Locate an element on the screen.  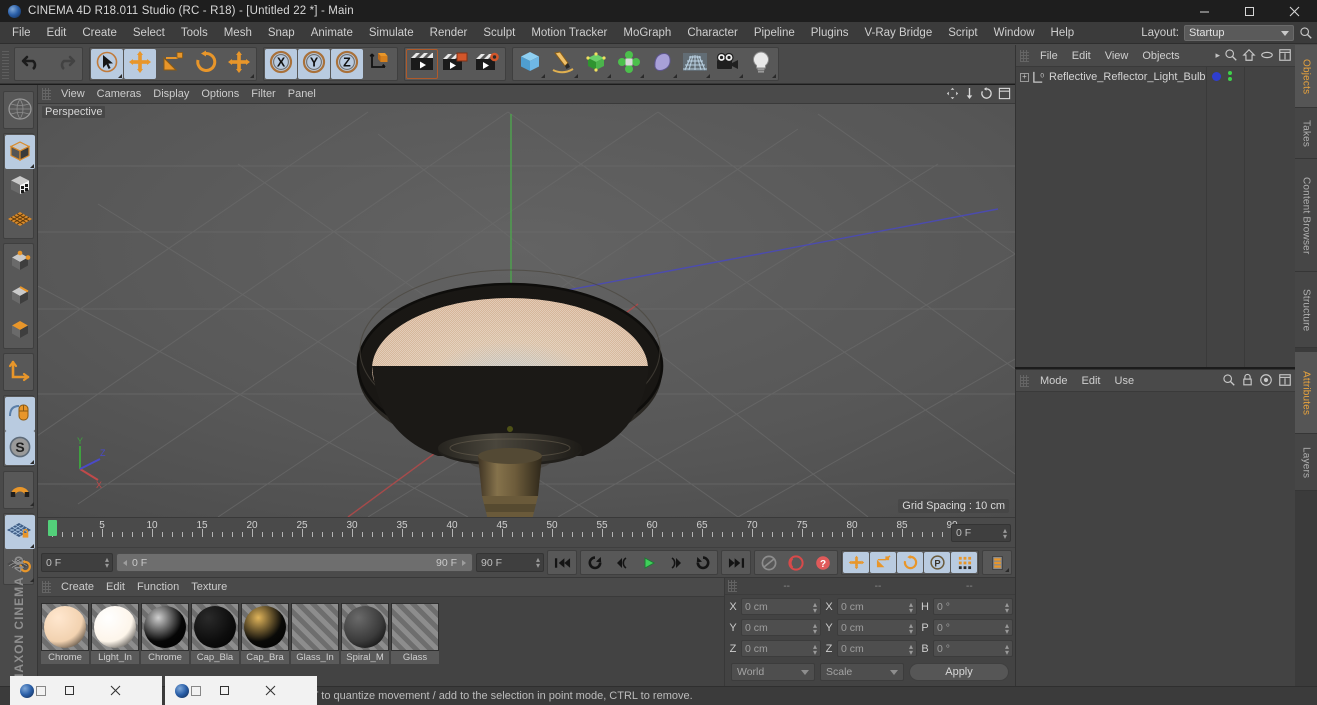
tb2-minimize-button is located at coordinates (224, 690).